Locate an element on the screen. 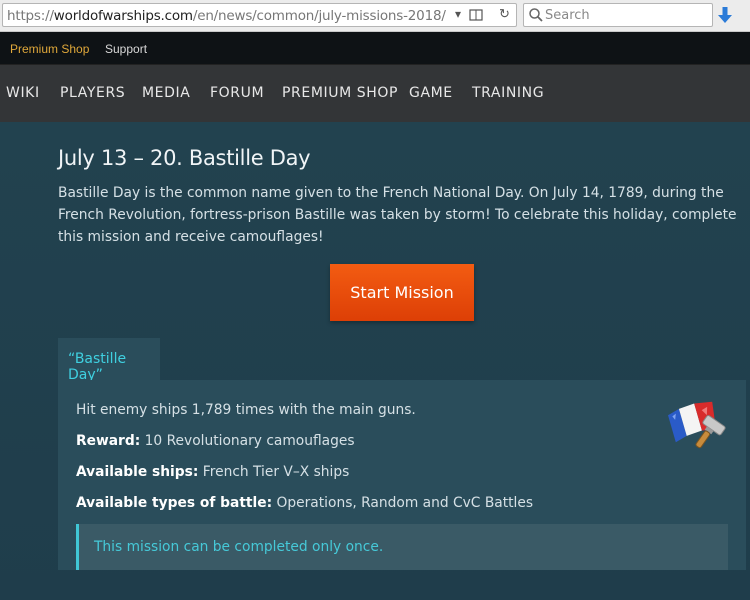 This screenshot has height=600, width=750. ships-value: French Tier V–X ships is located at coordinates (276, 472).